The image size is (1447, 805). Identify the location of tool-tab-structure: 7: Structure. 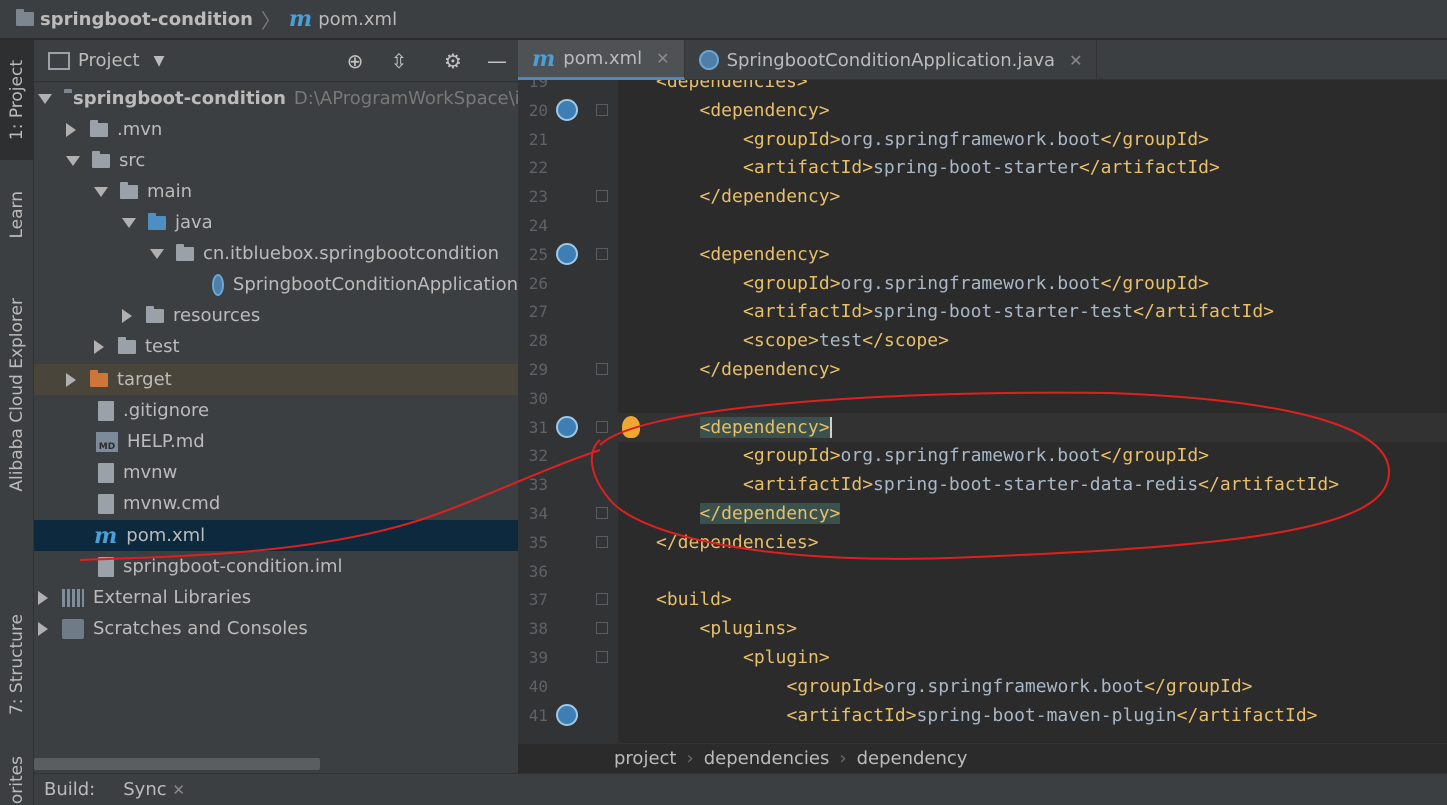
(17, 665).